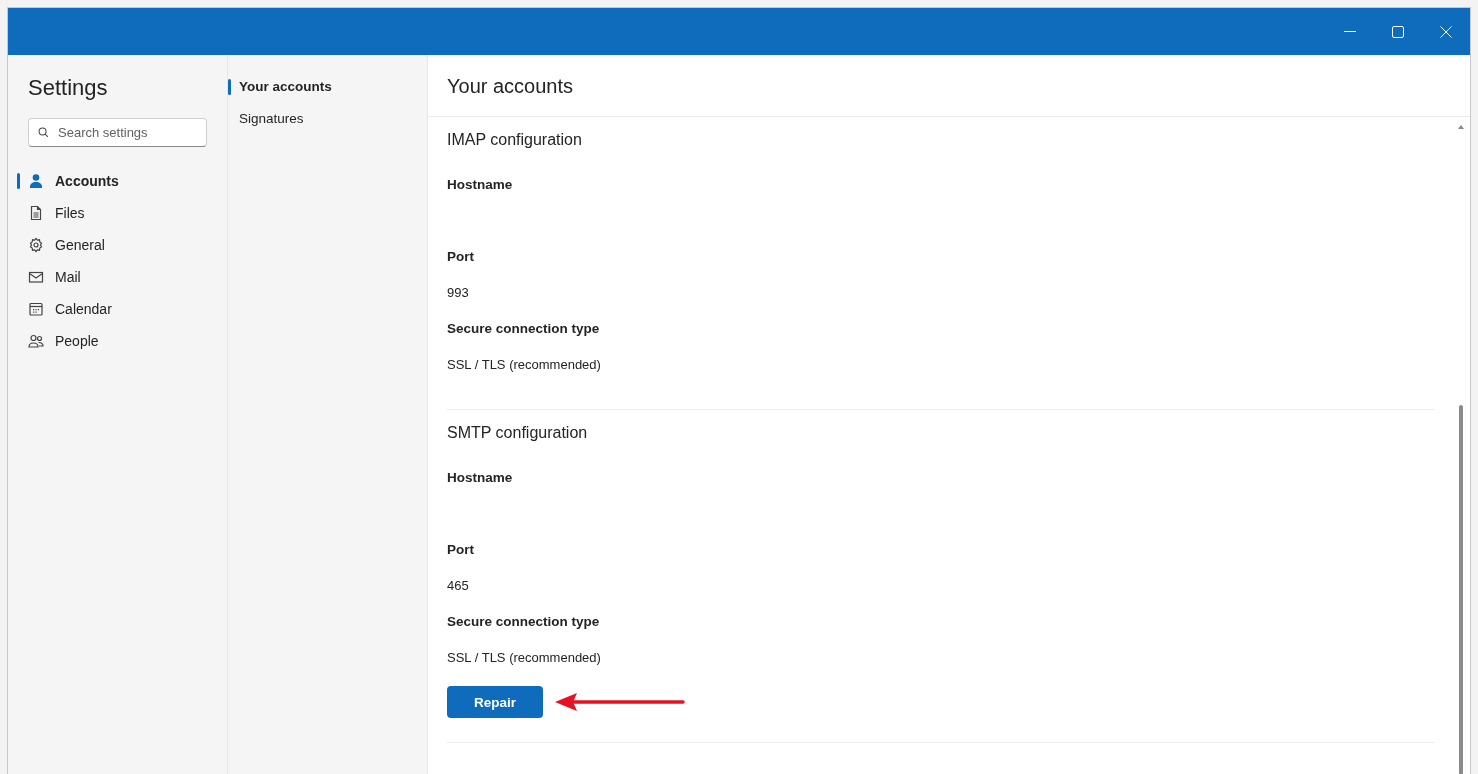 Image resolution: width=1478 pixels, height=774 pixels. I want to click on sidebar-item: General, so click(117, 245).